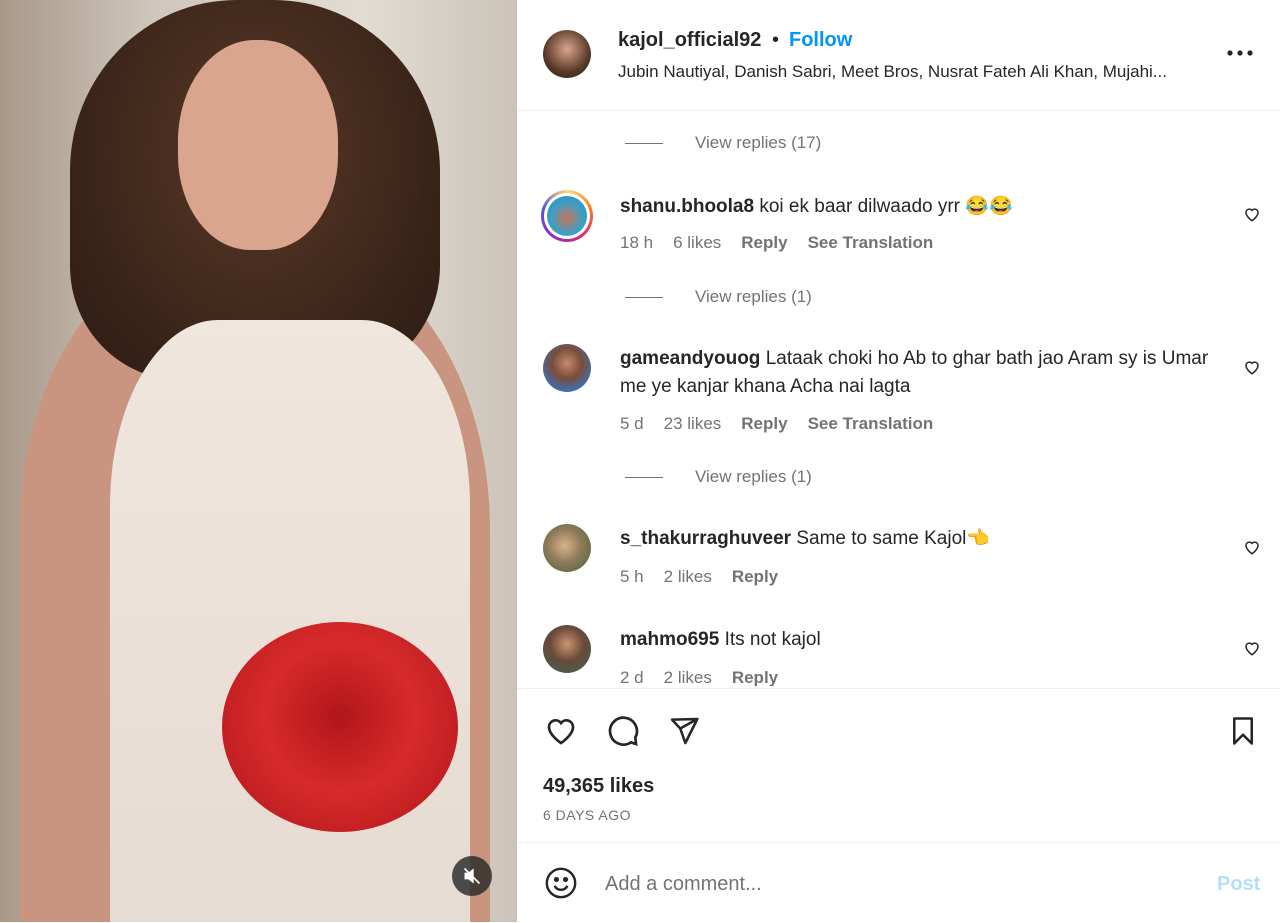  I want to click on view-replies-label: View replies (17), so click(758, 142).